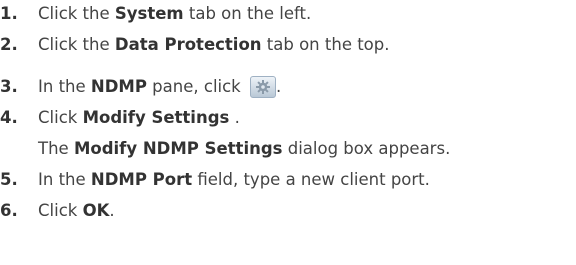 The height and width of the screenshot is (265, 576). What do you see at coordinates (96, 210) in the screenshot?
I see `step-bold-term: OK` at bounding box center [96, 210].